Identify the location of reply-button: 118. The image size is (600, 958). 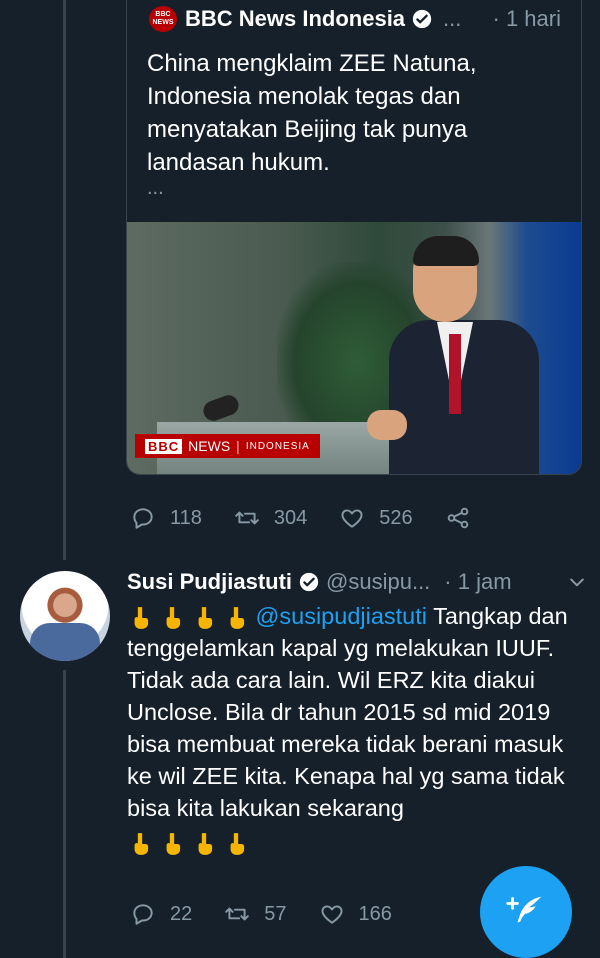
(166, 518).